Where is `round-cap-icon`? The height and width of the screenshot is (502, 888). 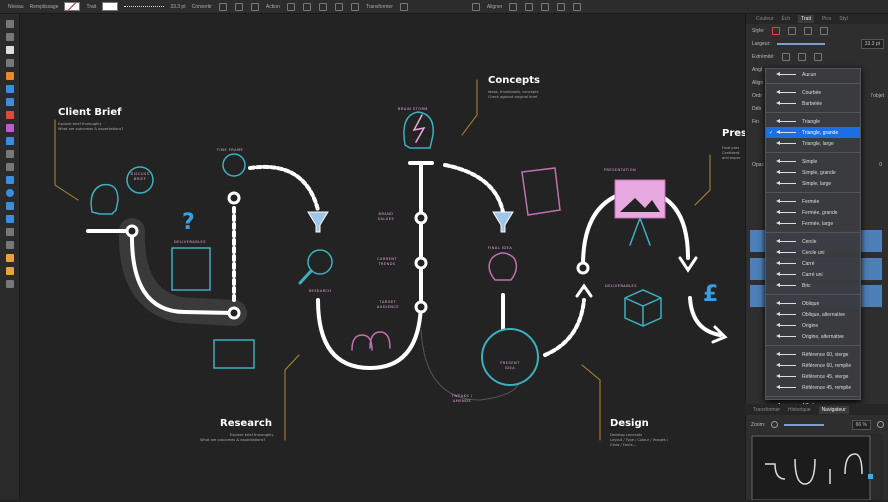 round-cap-icon is located at coordinates (801, 56).